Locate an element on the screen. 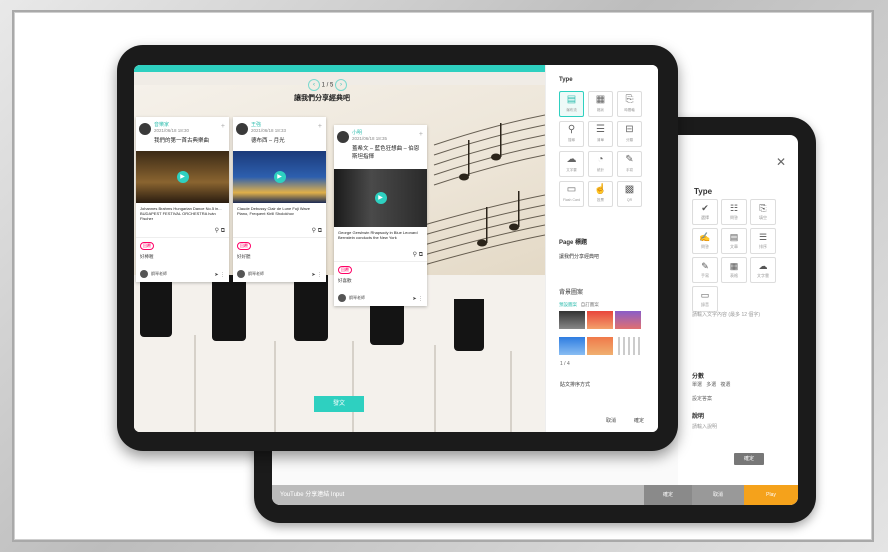 This screenshot has height=552, width=888. bar-cancel-button: 取消 is located at coordinates (718, 495).